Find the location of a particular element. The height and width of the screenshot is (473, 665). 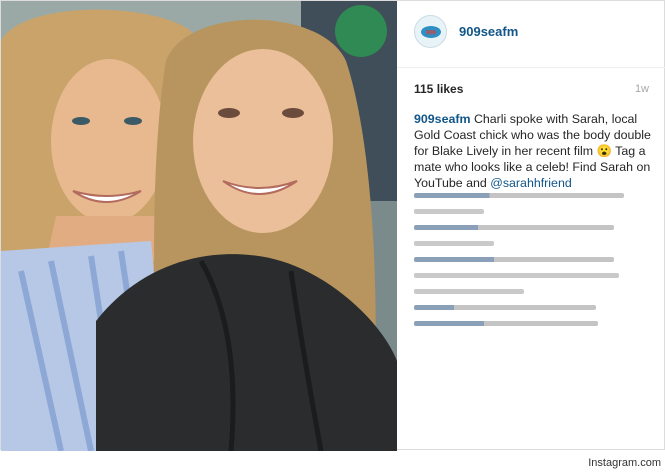

svg-text: 909 is located at coordinates (430, 33).